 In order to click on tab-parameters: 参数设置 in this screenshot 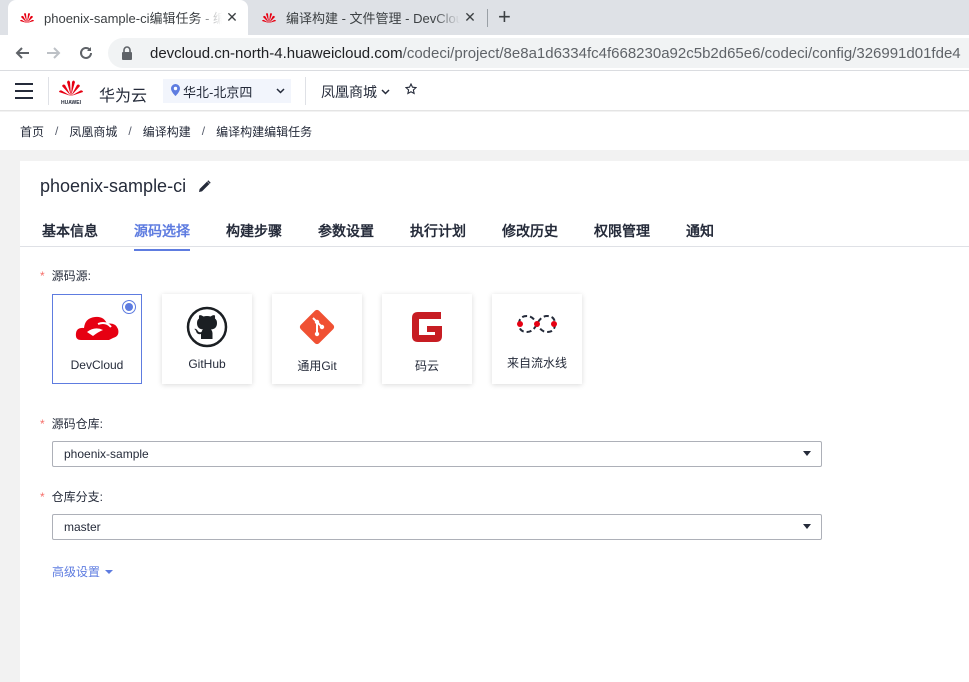, I will do `click(346, 235)`.